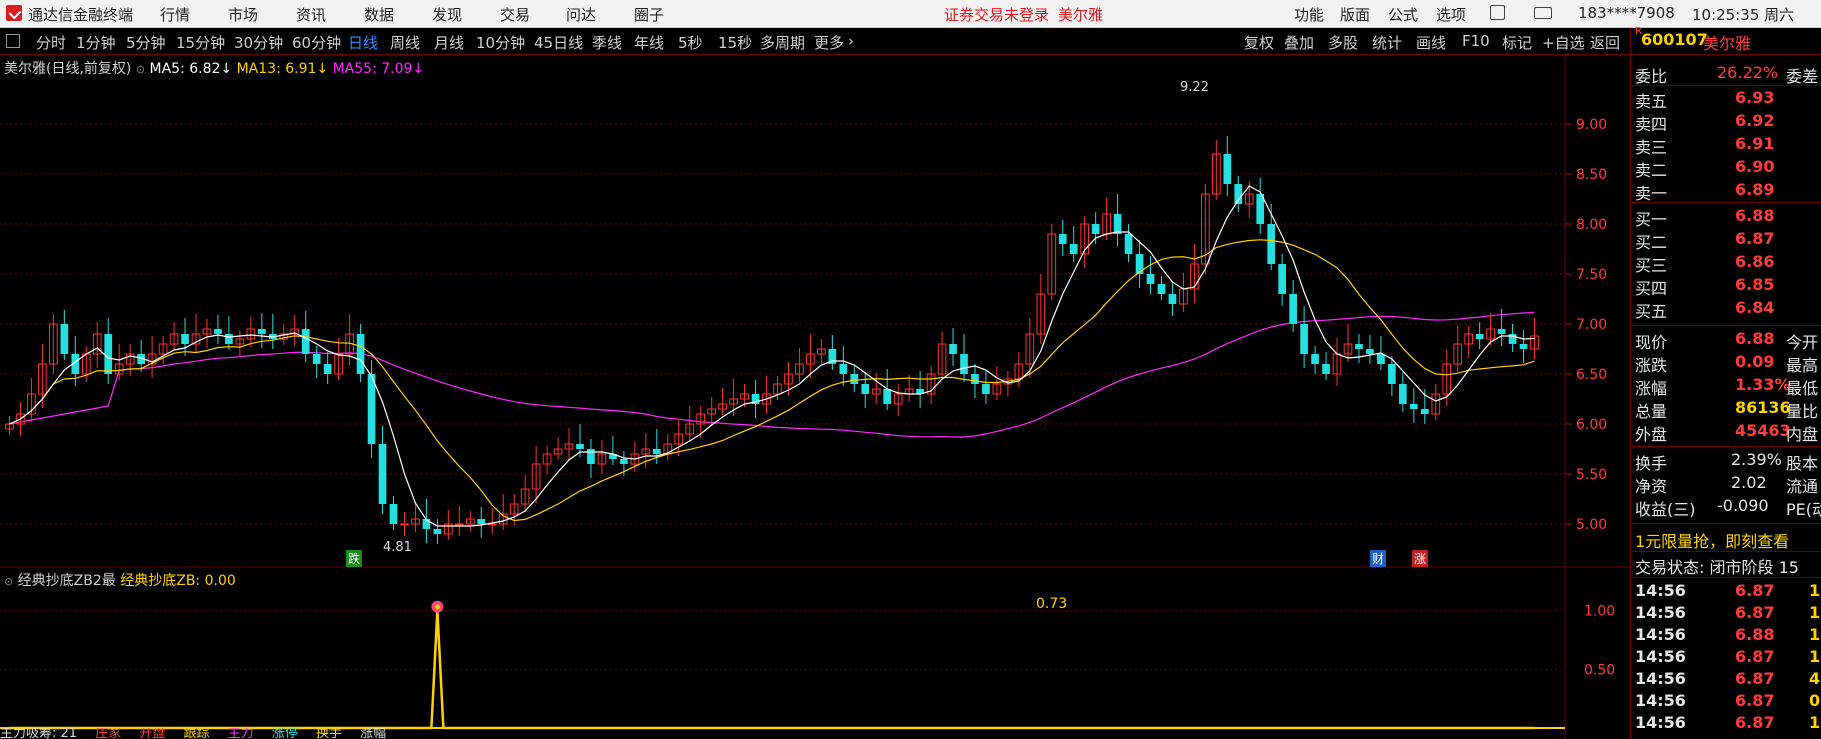 The width and height of the screenshot is (1821, 739). What do you see at coordinates (1712, 540) in the screenshot?
I see `promo-banner: 1元限量抢，即刻查看` at bounding box center [1712, 540].